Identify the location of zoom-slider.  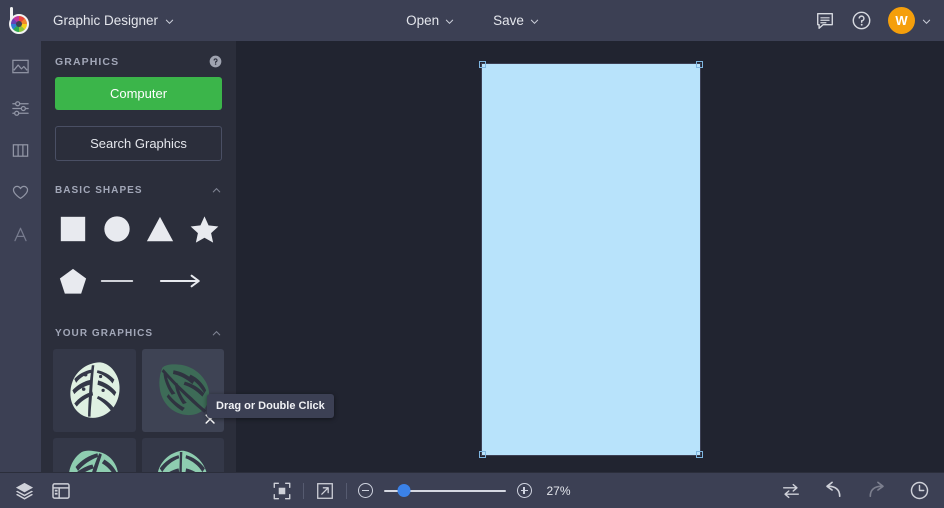
(444, 491).